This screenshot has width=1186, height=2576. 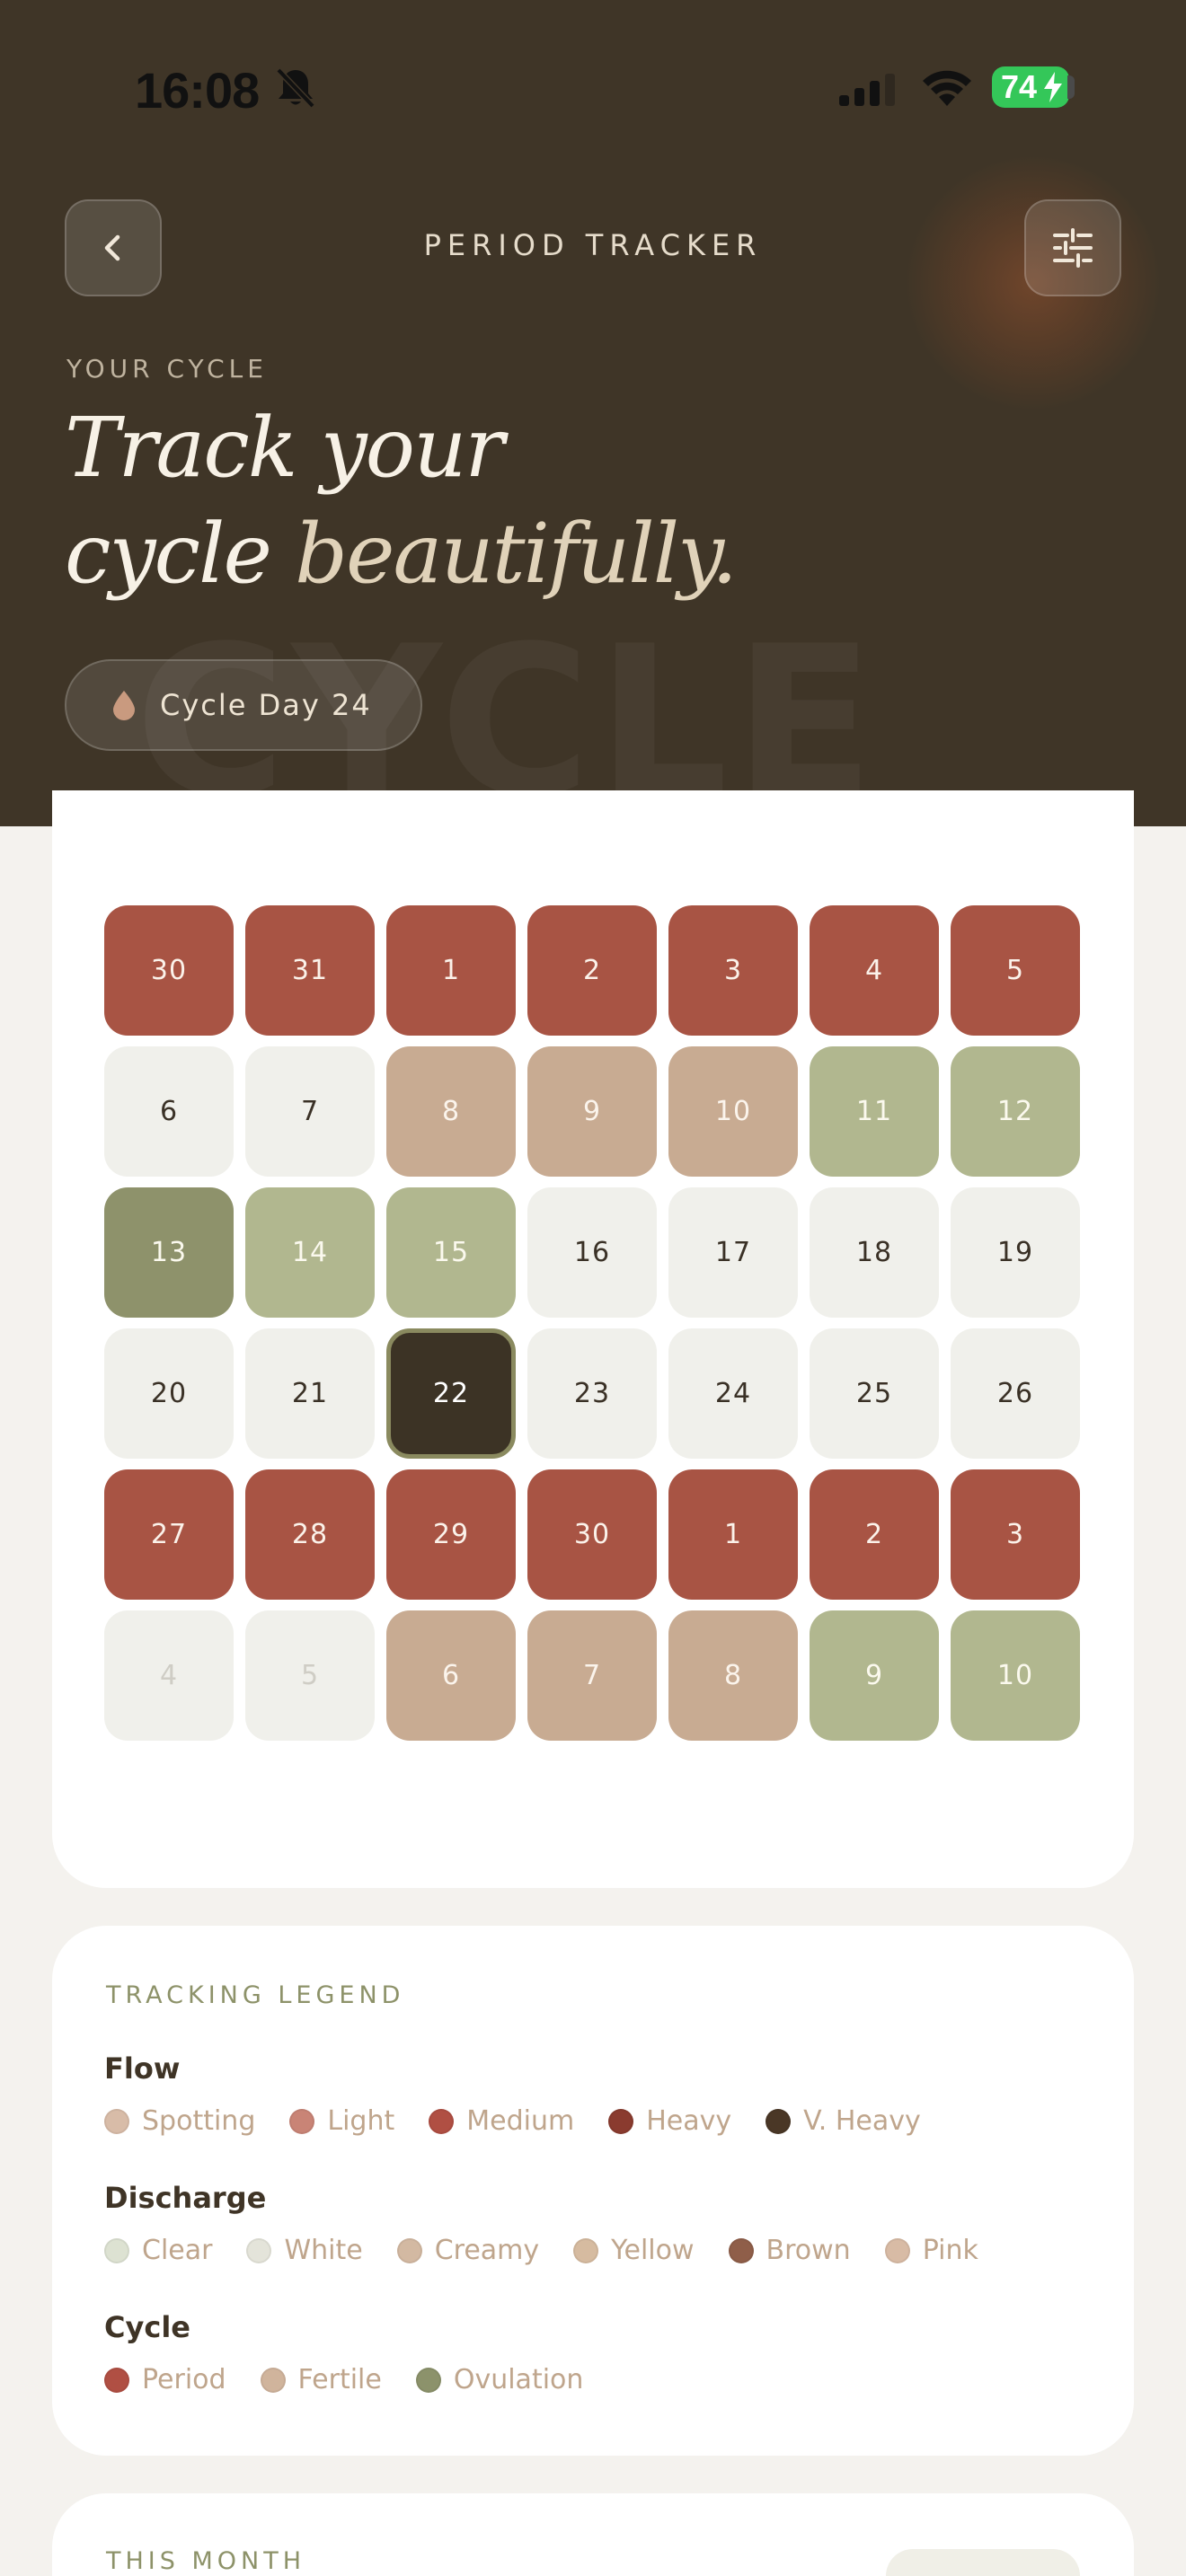 I want to click on cellular-signal-icon, so click(x=867, y=90).